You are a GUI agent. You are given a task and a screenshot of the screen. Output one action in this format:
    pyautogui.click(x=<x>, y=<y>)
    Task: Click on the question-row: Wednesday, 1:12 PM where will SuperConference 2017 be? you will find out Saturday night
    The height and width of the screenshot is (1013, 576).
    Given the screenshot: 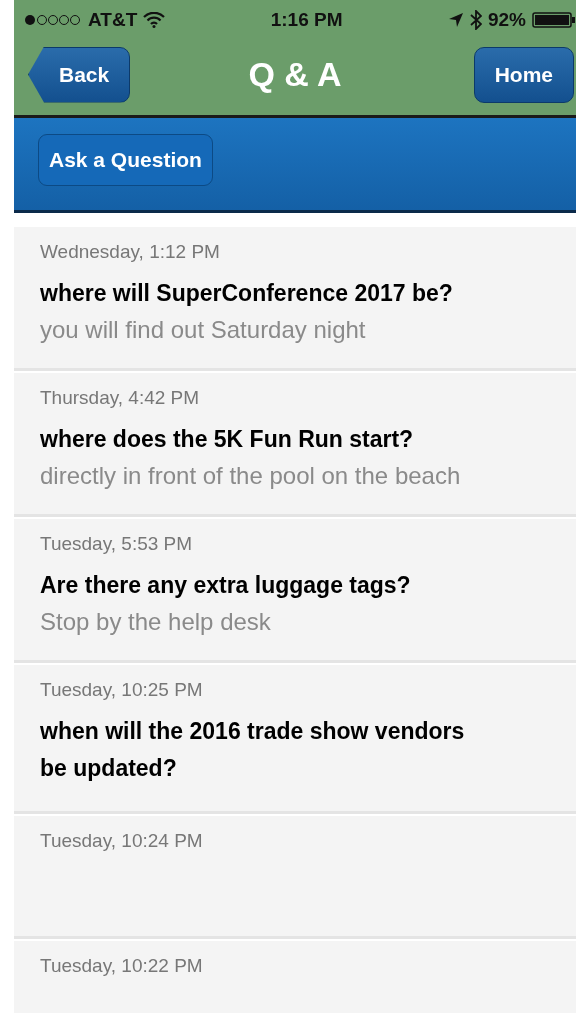 What is the action you would take?
    pyautogui.click(x=295, y=299)
    